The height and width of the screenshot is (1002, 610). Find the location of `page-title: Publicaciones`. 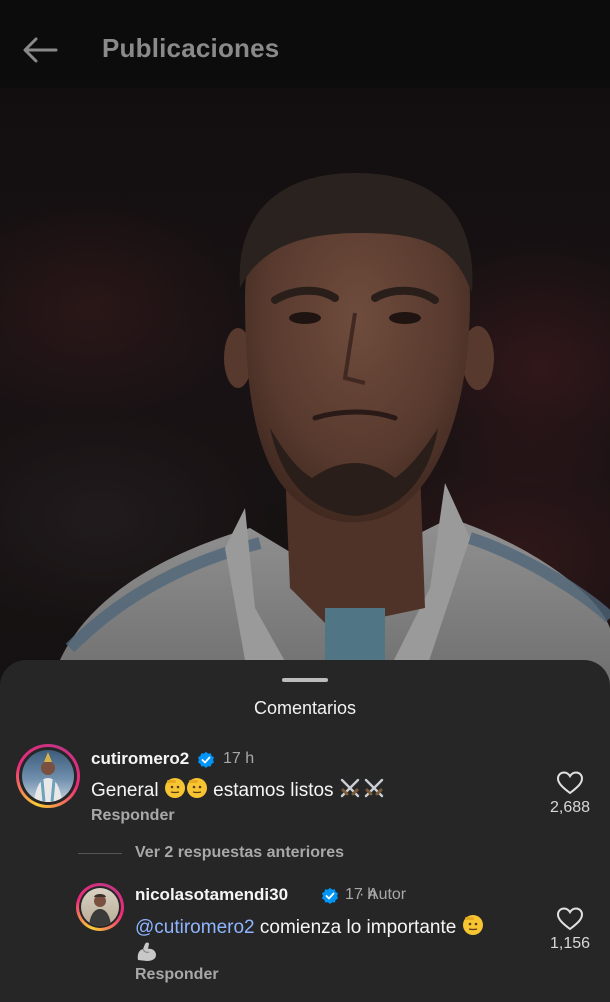

page-title: Publicaciones is located at coordinates (191, 48).